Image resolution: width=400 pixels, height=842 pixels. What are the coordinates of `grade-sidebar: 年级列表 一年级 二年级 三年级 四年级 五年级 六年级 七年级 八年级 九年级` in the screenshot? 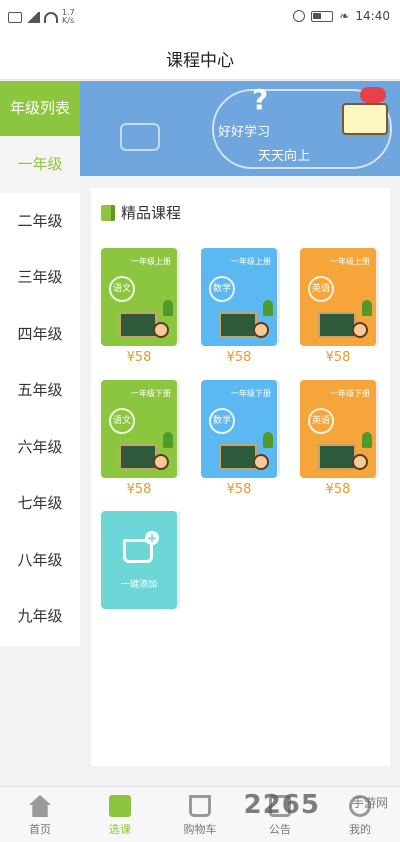 It's located at (40, 363).